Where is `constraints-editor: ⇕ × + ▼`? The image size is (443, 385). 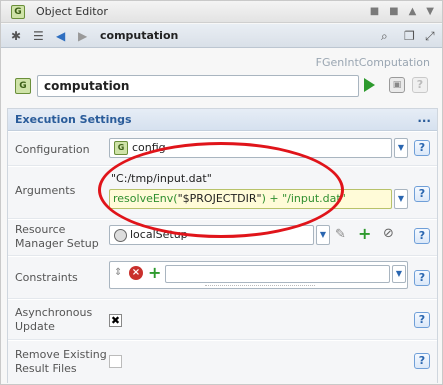 constraints-editor: ⇕ × + ▼ is located at coordinates (258, 275).